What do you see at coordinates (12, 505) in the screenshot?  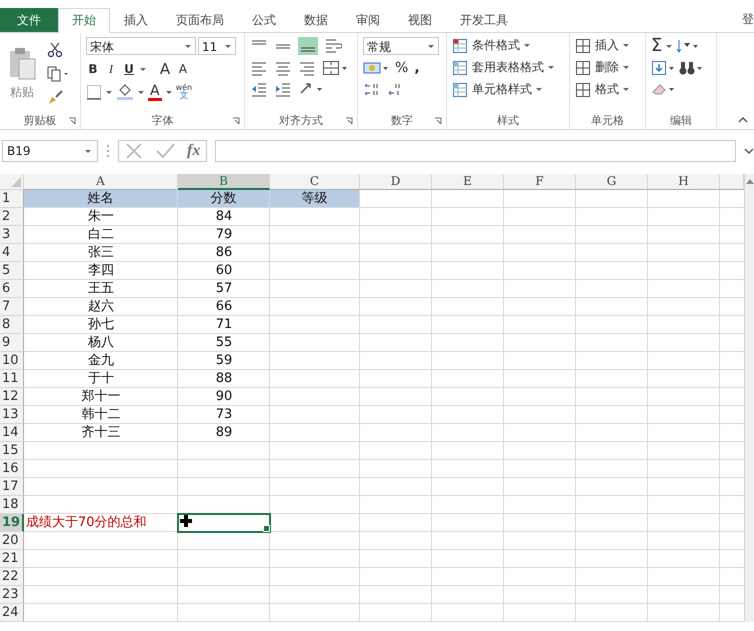 I see `row-header: 18` at bounding box center [12, 505].